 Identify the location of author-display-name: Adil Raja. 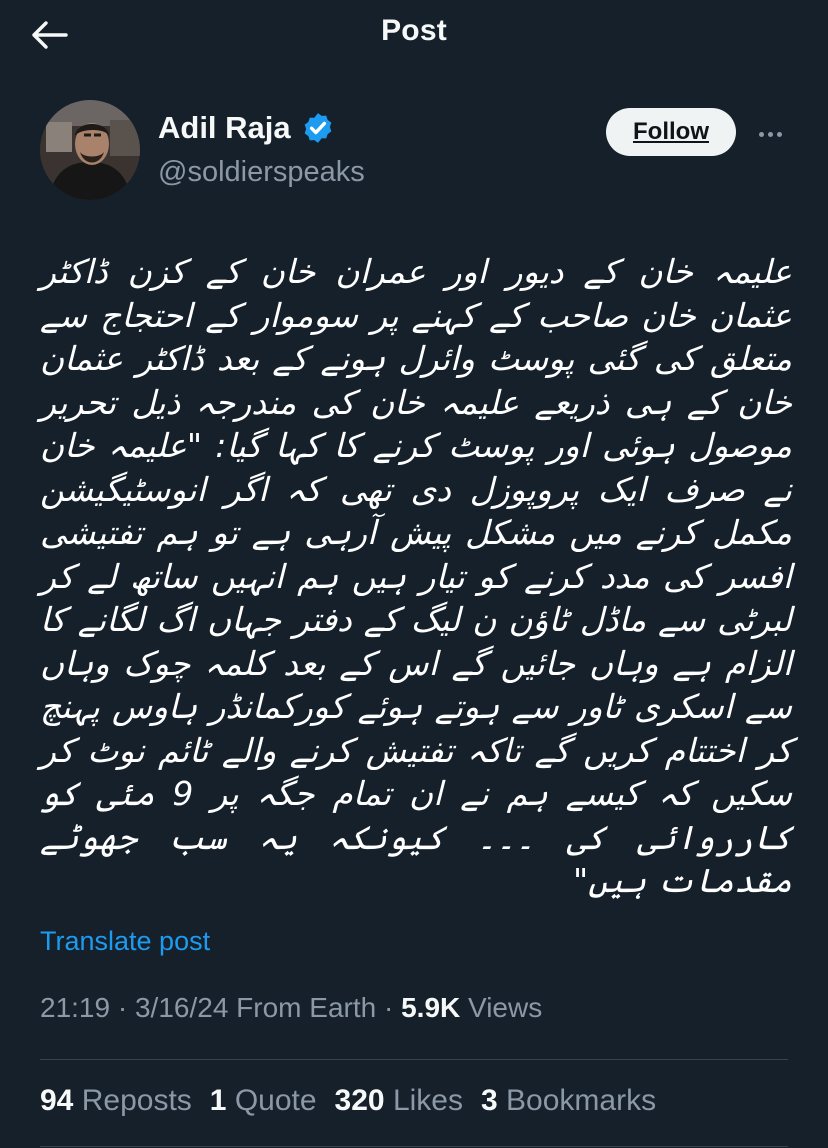
(224, 128).